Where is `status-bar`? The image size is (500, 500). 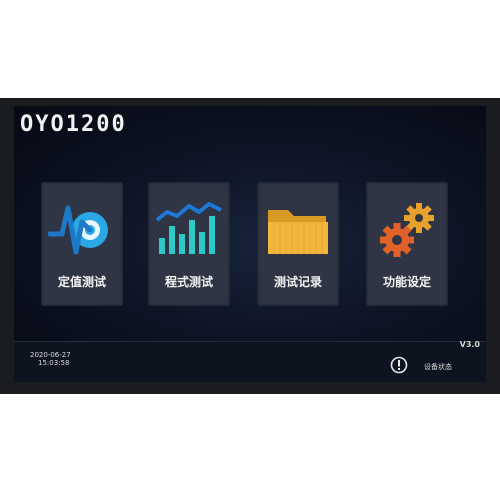 status-bar is located at coordinates (250, 361).